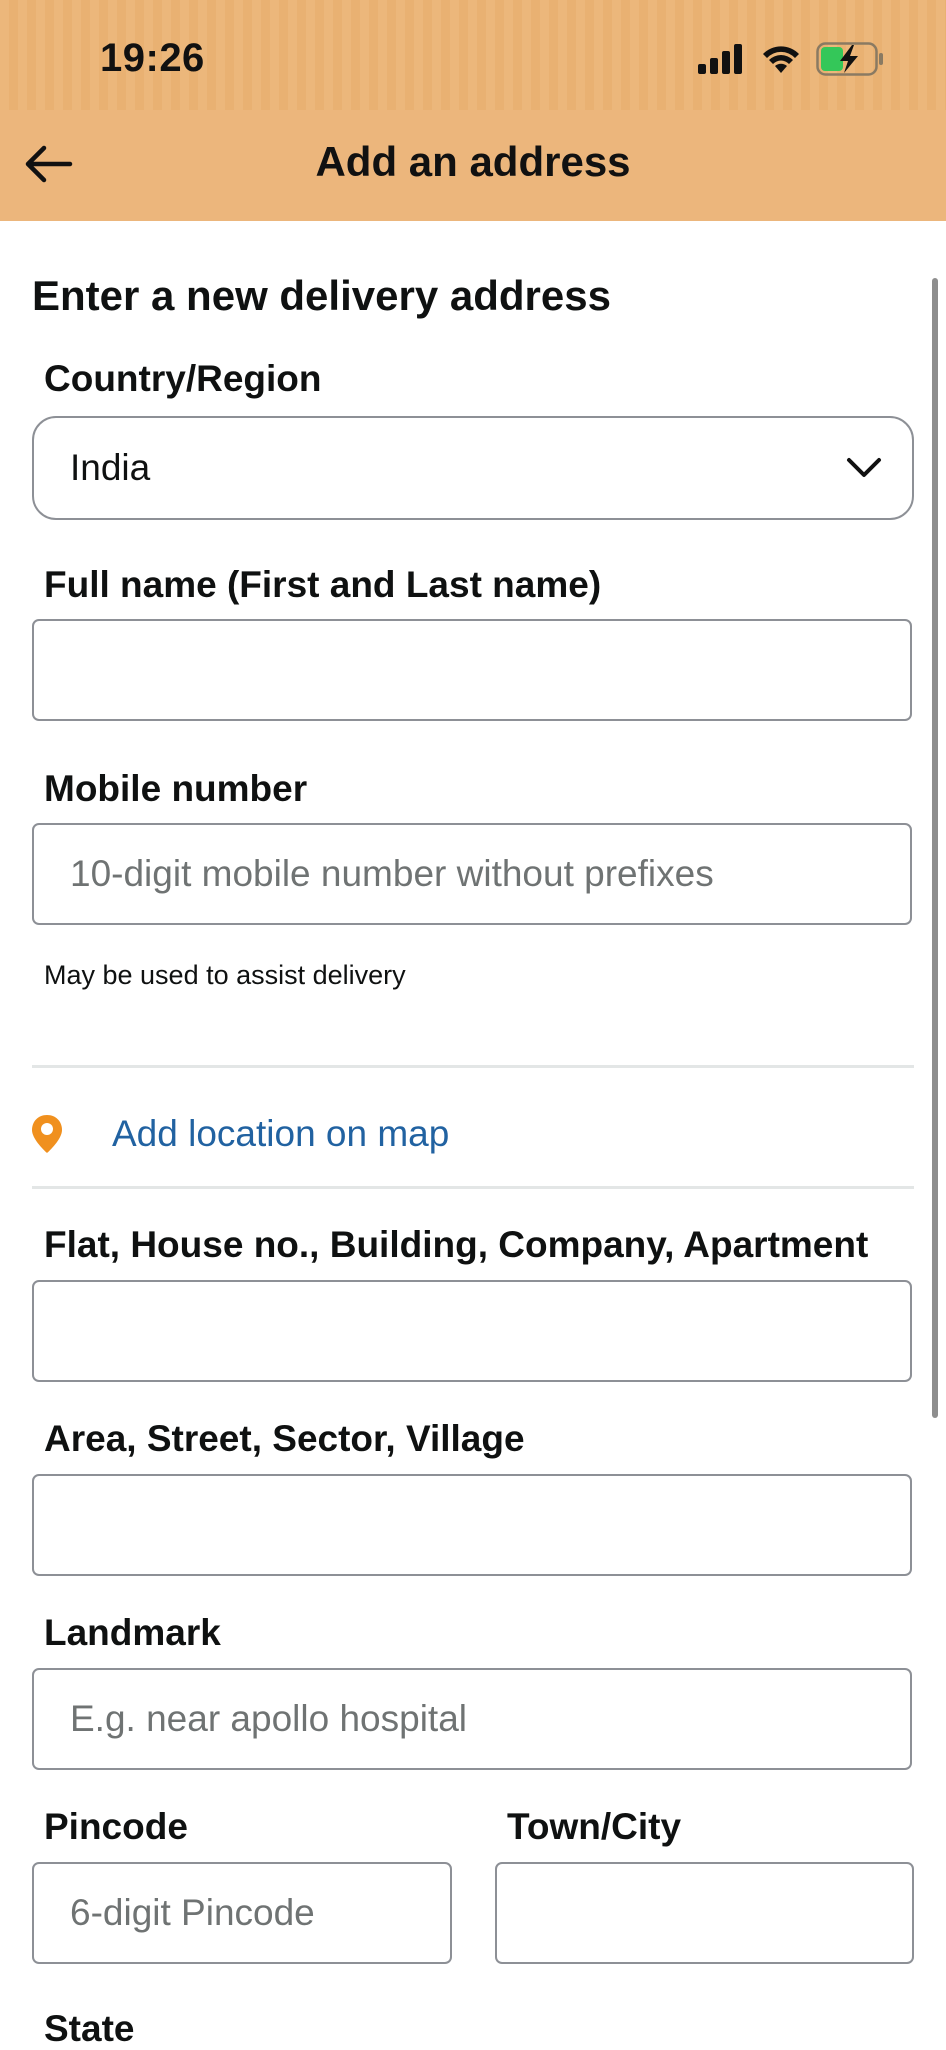 The image size is (946, 2050). I want to click on mobile-field, so click(472, 874).